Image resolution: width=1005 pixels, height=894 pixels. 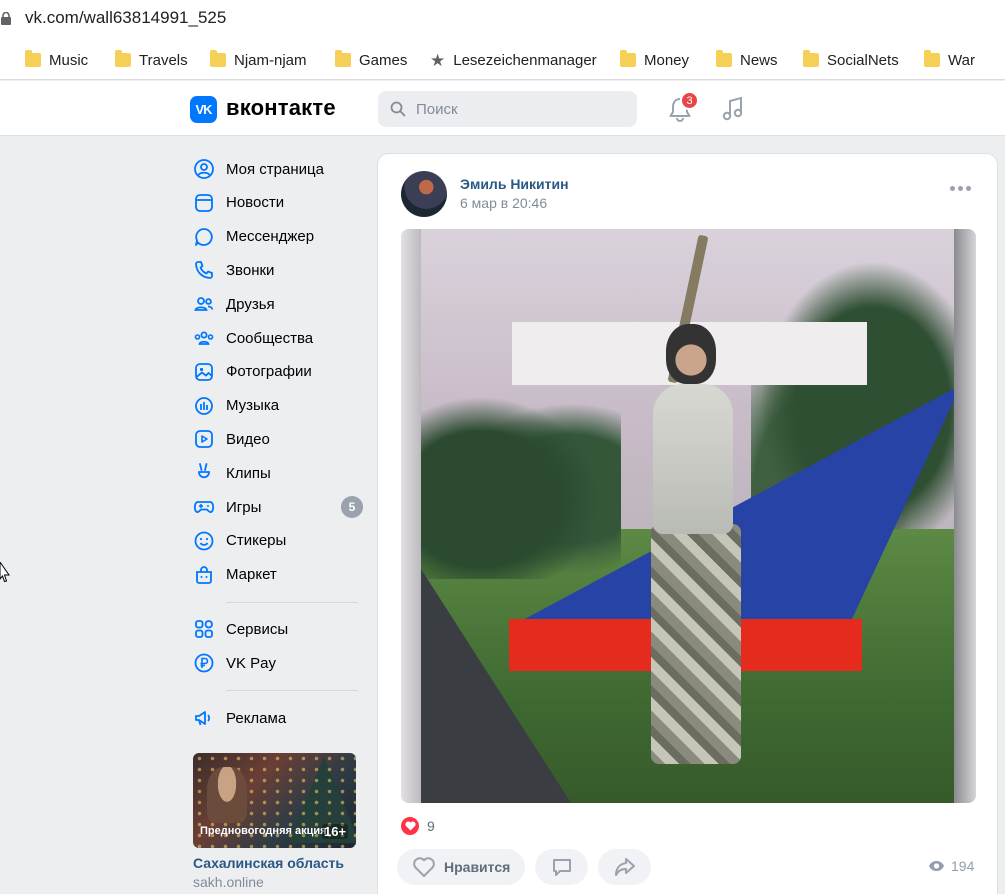 I want to click on notifications-badge: 3, so click(x=689, y=100).